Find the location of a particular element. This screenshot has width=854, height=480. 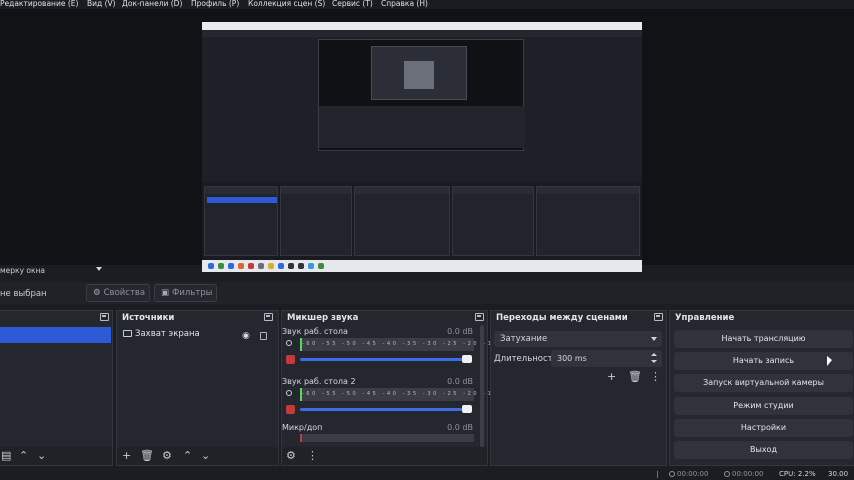

live-time: 00:00:00 is located at coordinates (693, 474).